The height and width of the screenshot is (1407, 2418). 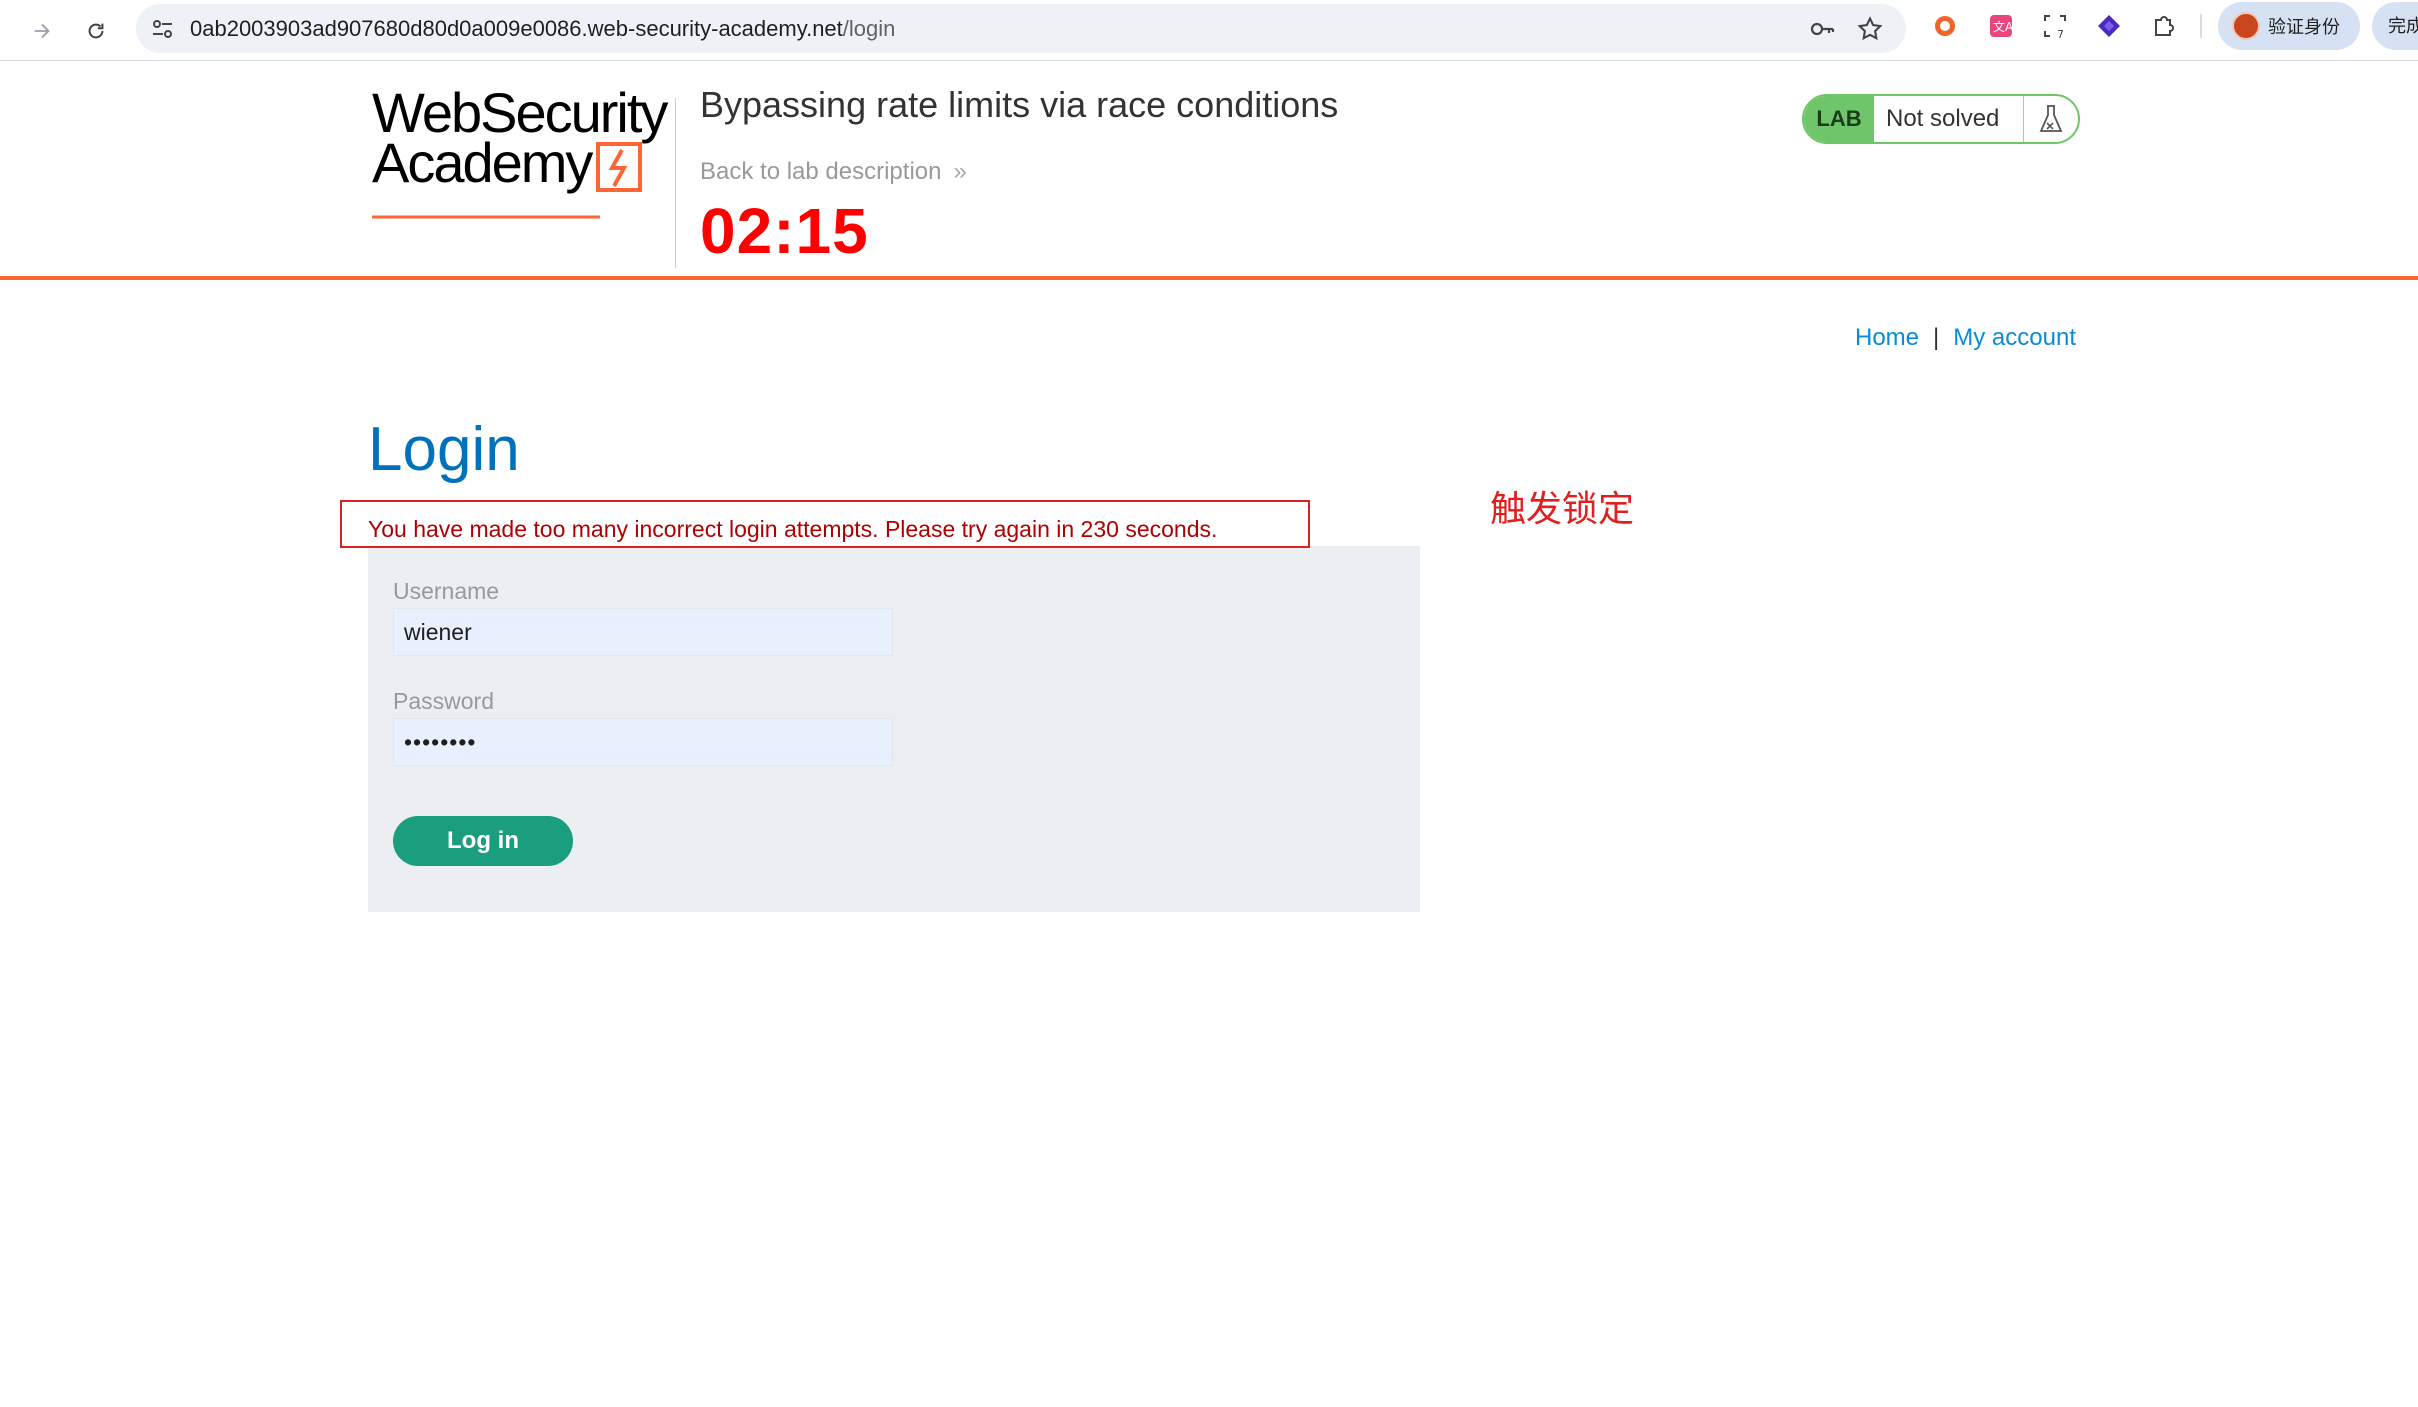 What do you see at coordinates (483, 841) in the screenshot?
I see `login-button: Log in` at bounding box center [483, 841].